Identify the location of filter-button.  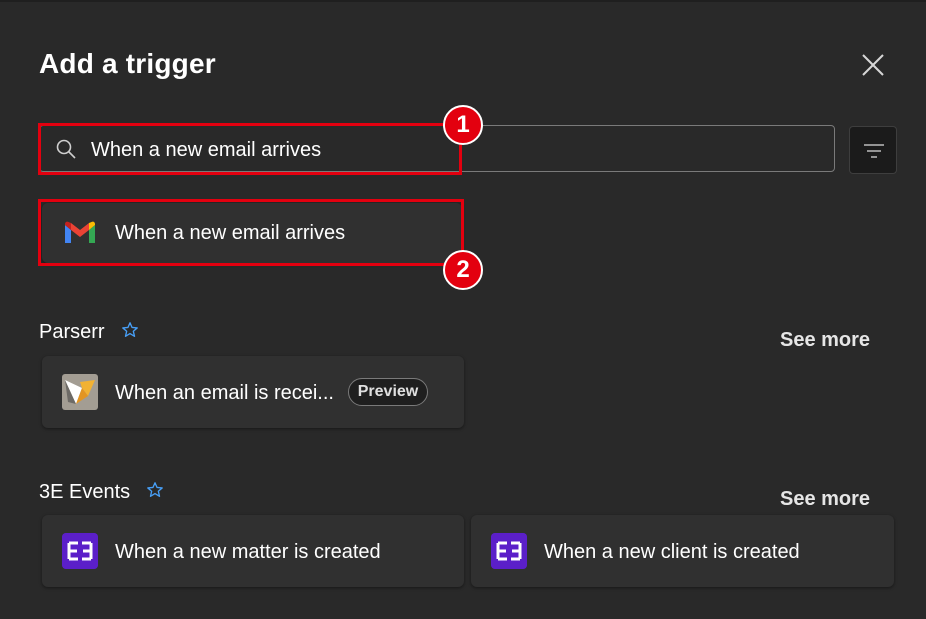
(873, 150).